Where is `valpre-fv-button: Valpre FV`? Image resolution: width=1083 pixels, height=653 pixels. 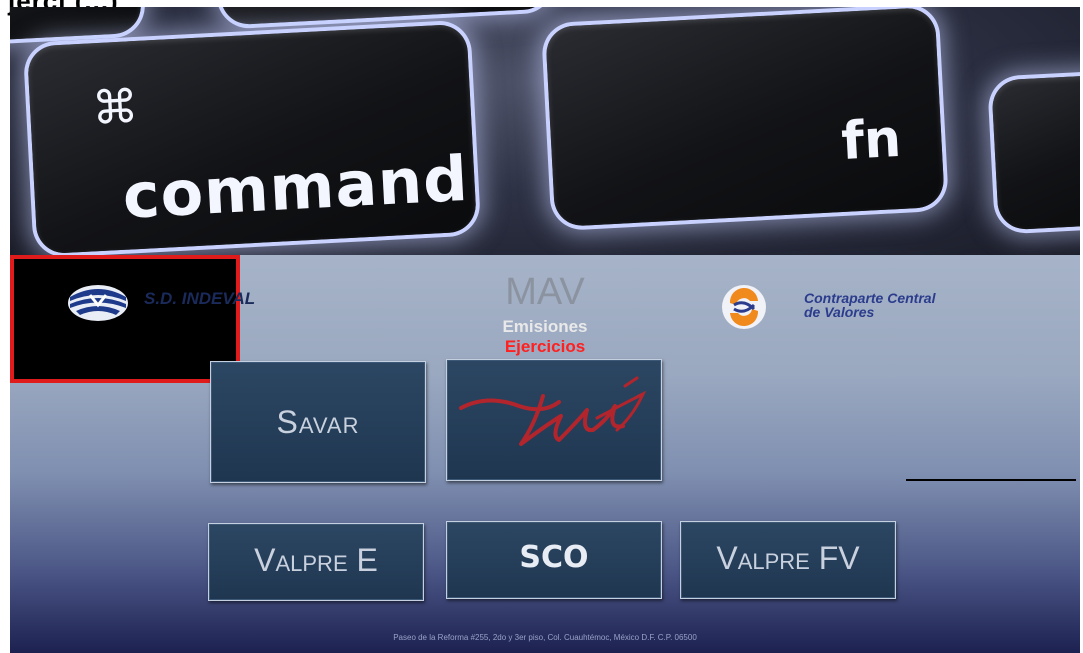 valpre-fv-button: Valpre FV is located at coordinates (788, 560).